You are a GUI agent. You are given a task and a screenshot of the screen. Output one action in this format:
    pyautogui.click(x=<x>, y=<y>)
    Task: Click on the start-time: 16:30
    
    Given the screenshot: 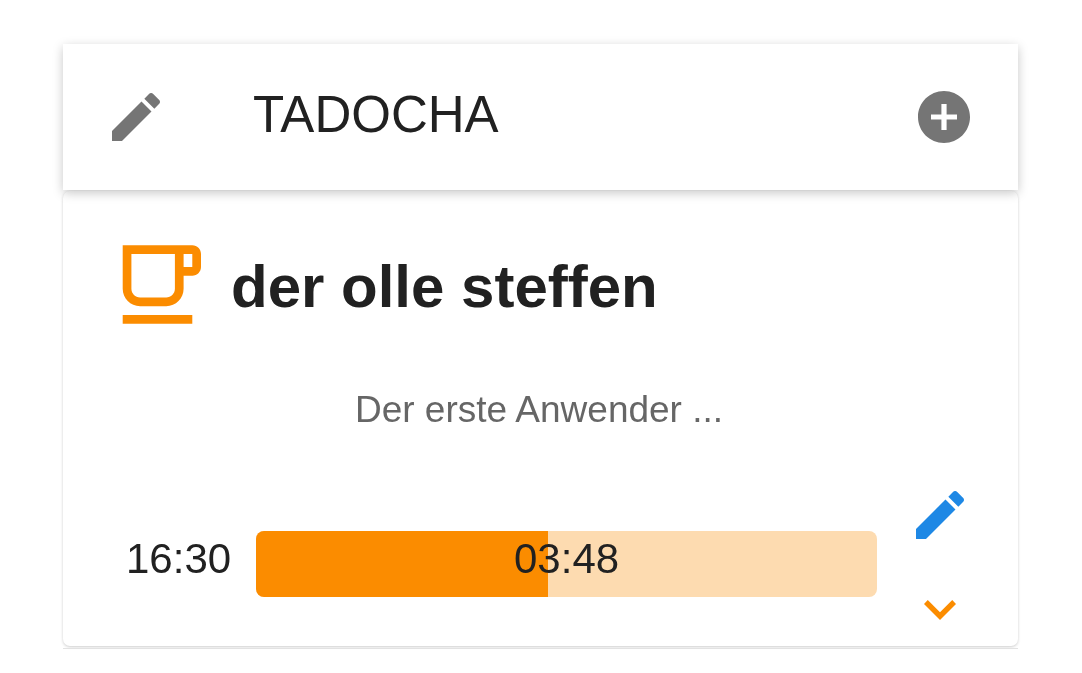 What is the action you would take?
    pyautogui.click(x=179, y=559)
    